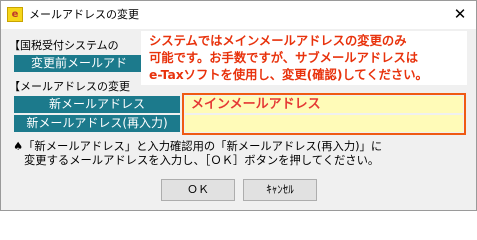 The image size is (477, 240). I want to click on new-email-label: 新メールアドレス, so click(97, 104).